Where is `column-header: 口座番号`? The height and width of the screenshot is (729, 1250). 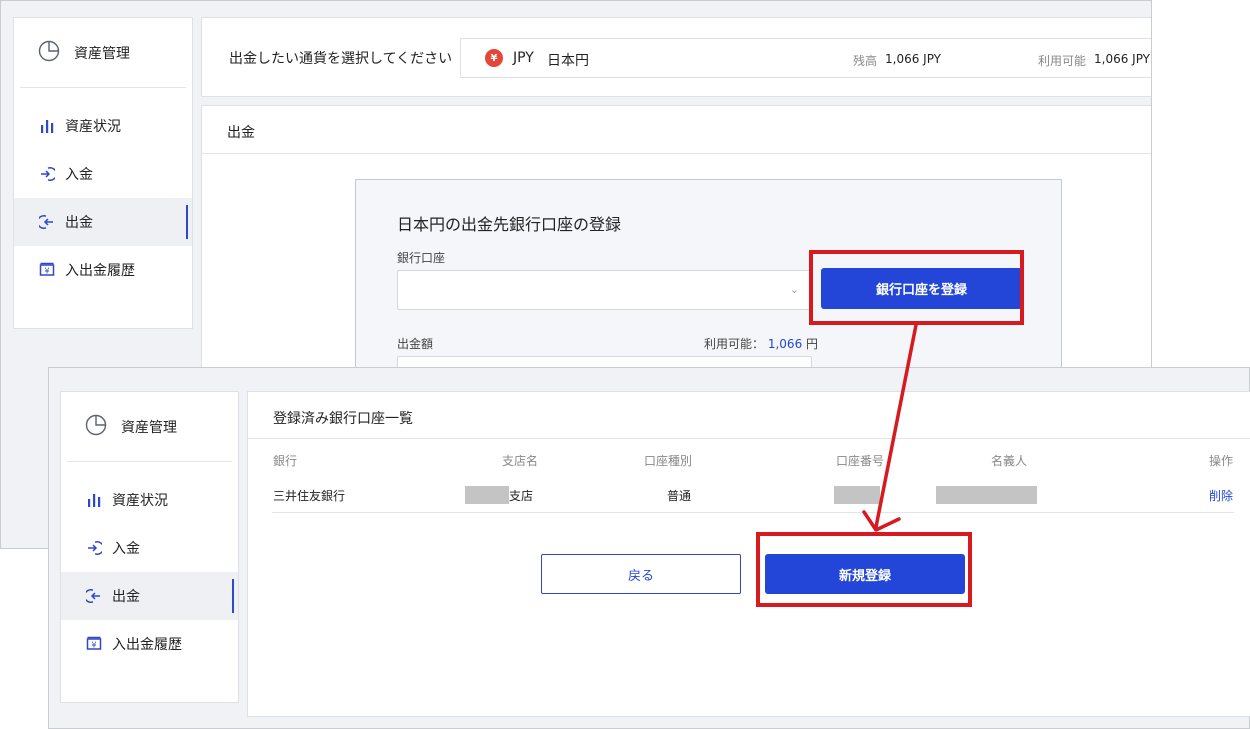 column-header: 口座番号 is located at coordinates (860, 461).